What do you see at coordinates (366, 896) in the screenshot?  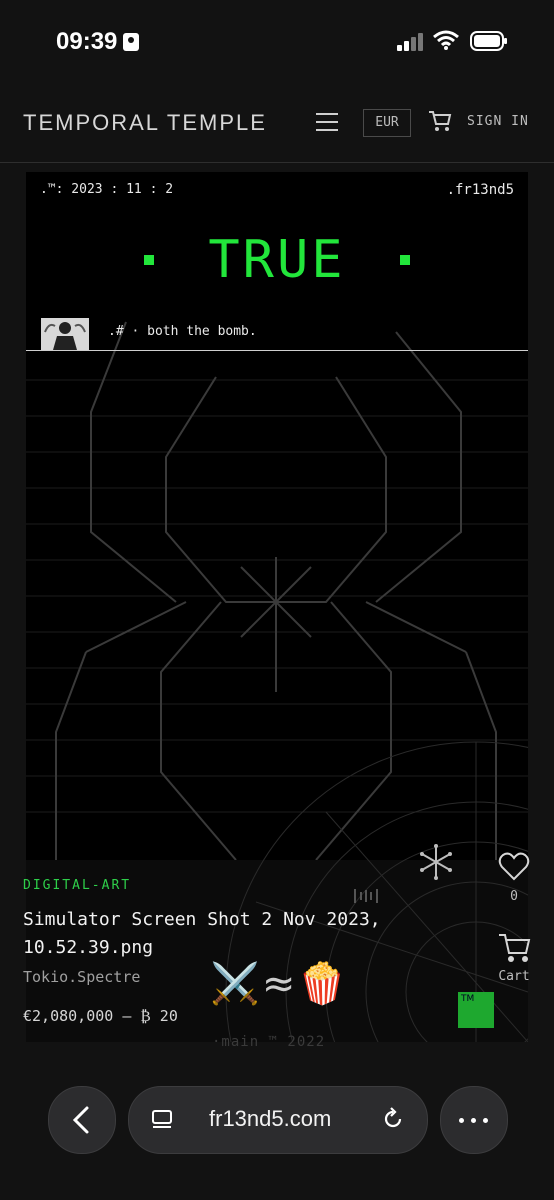 I see `radio-signal-icon` at bounding box center [366, 896].